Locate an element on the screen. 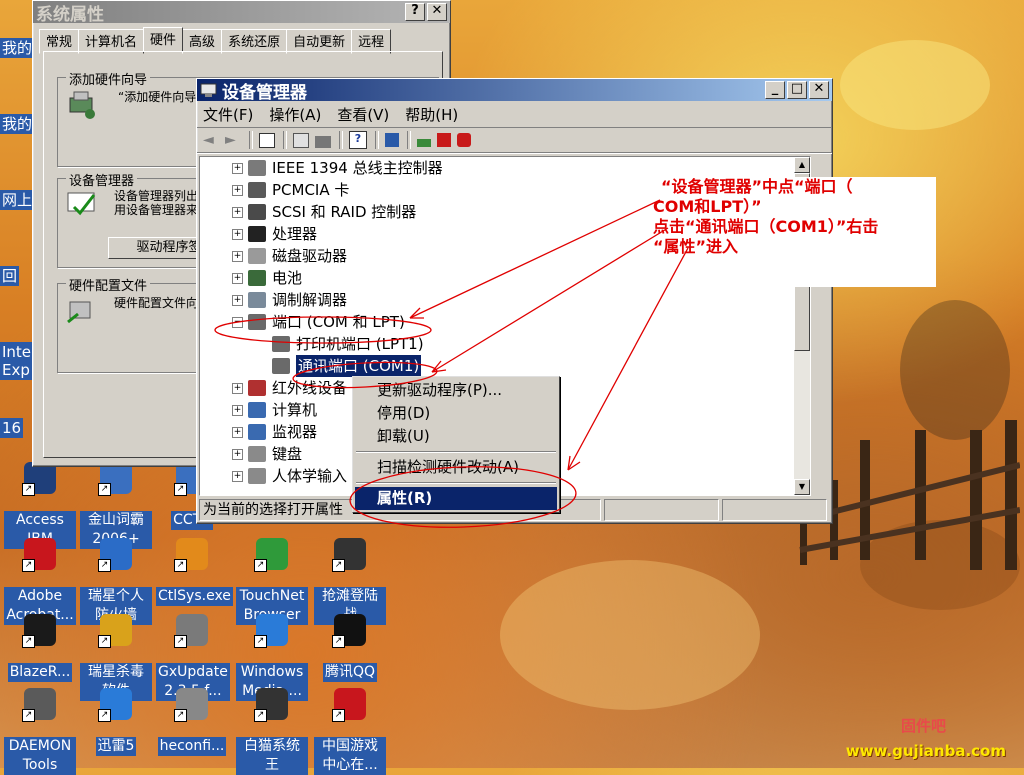  tree-item: 通讯端口 (COM1) is located at coordinates (496, 366).